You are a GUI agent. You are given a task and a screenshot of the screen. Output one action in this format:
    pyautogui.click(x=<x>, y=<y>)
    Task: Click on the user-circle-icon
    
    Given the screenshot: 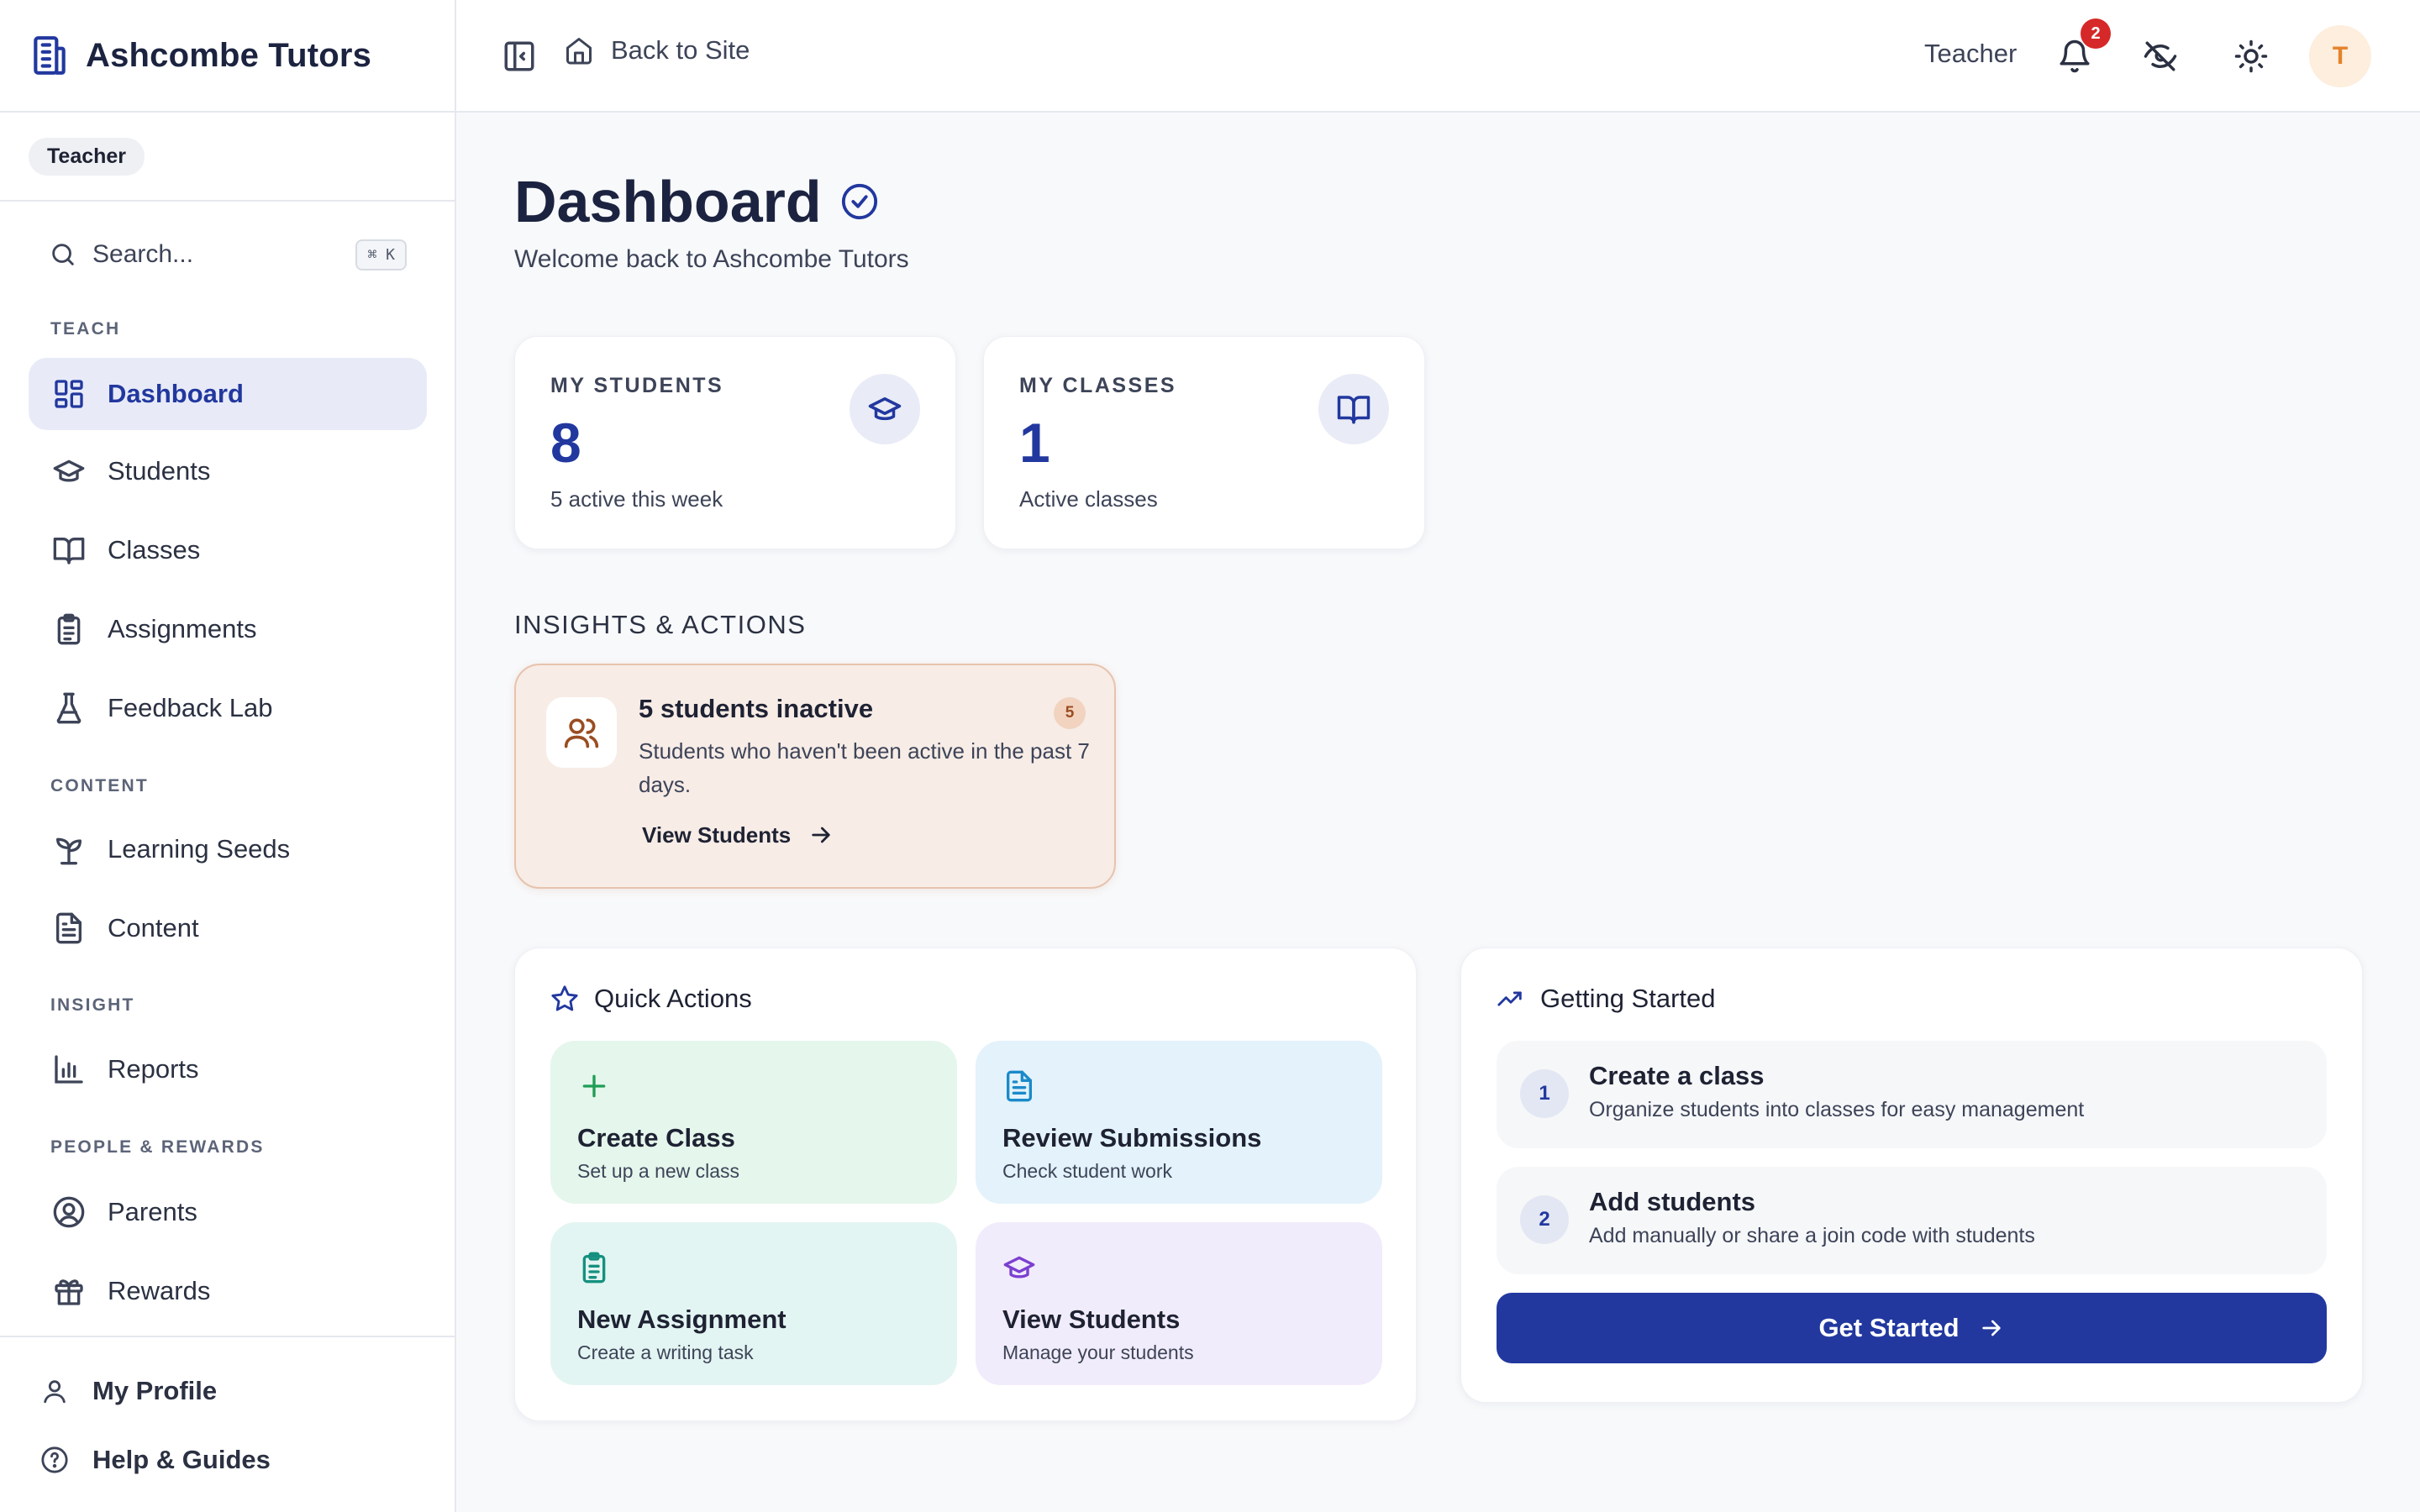 What is the action you would take?
    pyautogui.click(x=69, y=1212)
    